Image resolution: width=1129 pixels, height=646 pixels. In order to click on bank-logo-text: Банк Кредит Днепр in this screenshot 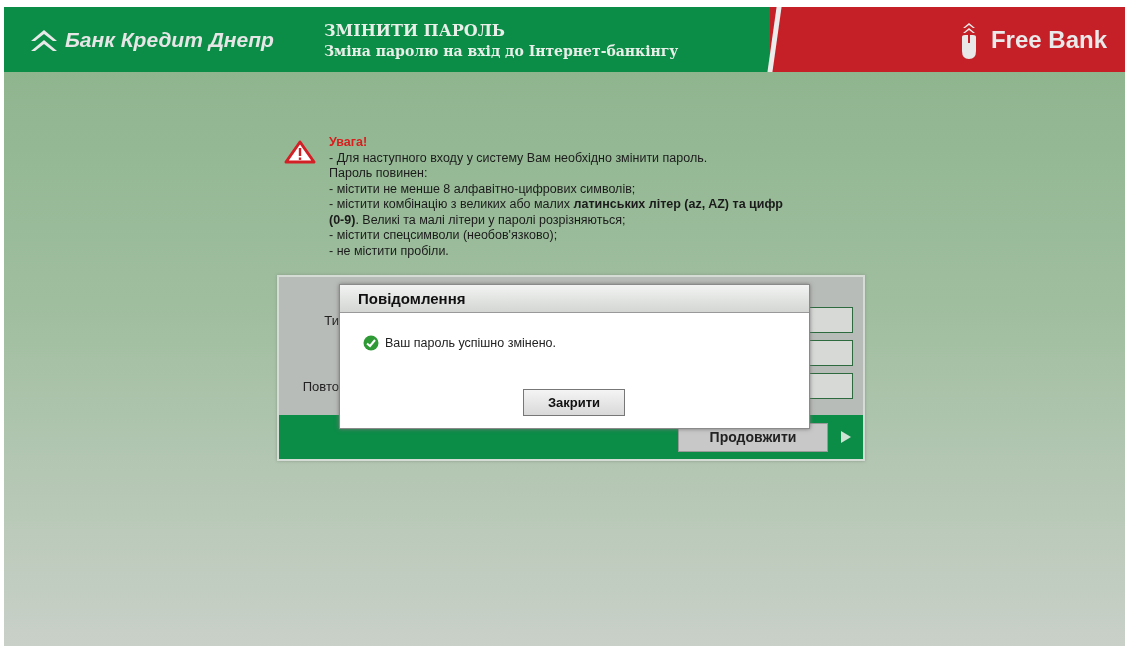, I will do `click(169, 39)`.